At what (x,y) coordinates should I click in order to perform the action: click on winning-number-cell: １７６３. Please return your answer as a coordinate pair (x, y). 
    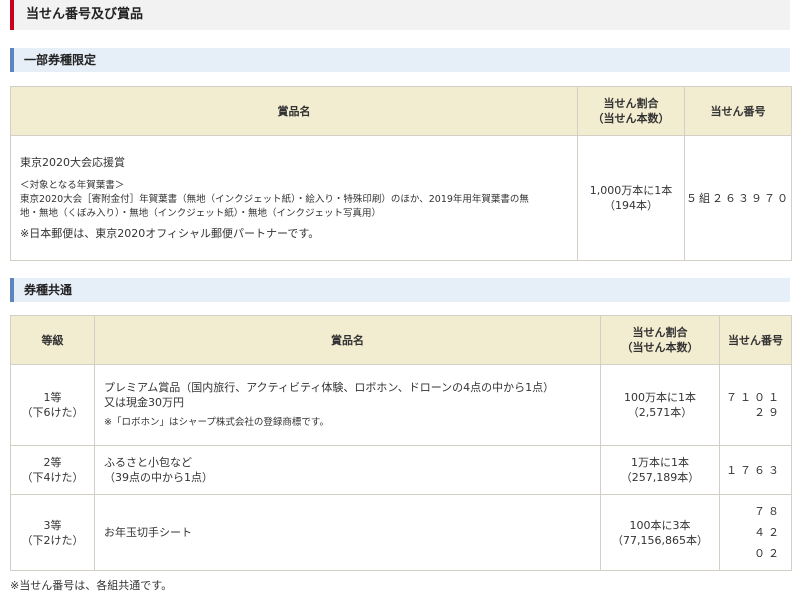
    Looking at the image, I should click on (755, 470).